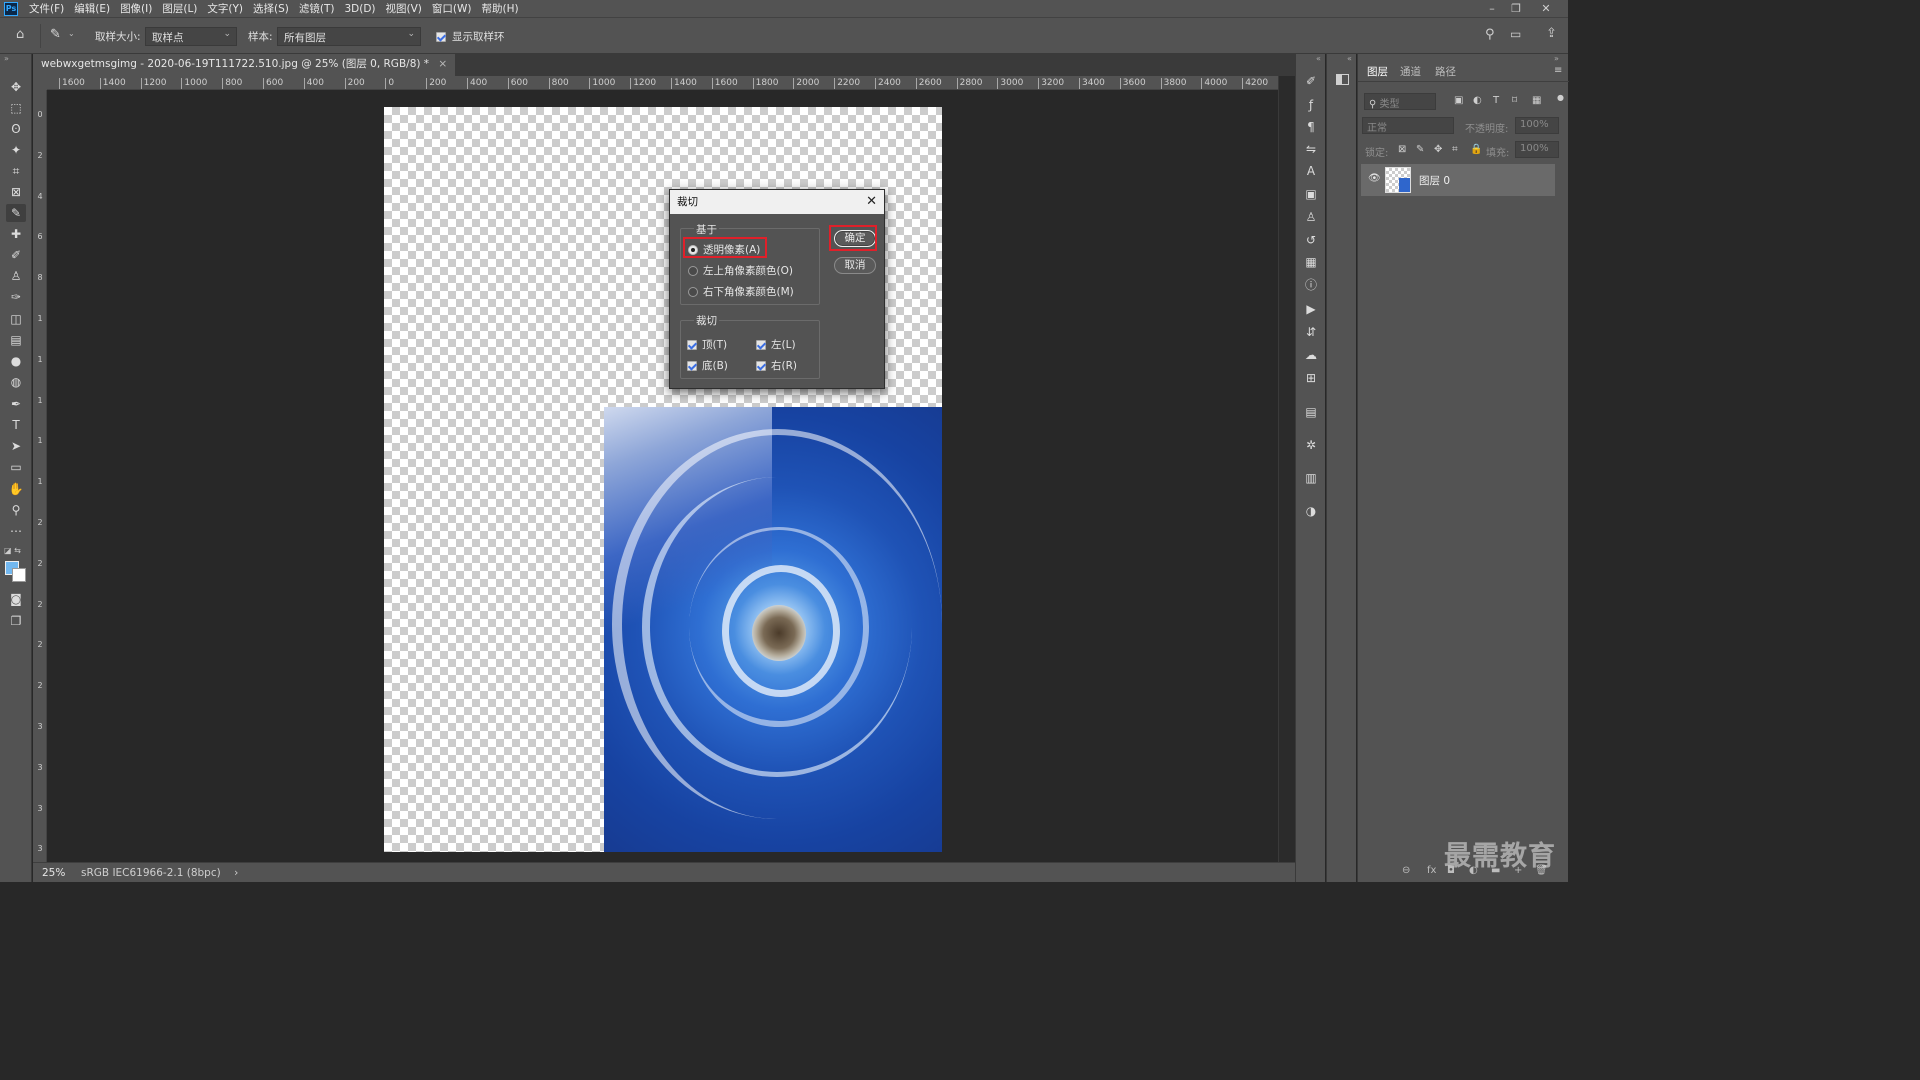 Image resolution: width=1920 pixels, height=1080 pixels. What do you see at coordinates (16, 87) in the screenshot?
I see `move-tool-icon: ✥` at bounding box center [16, 87].